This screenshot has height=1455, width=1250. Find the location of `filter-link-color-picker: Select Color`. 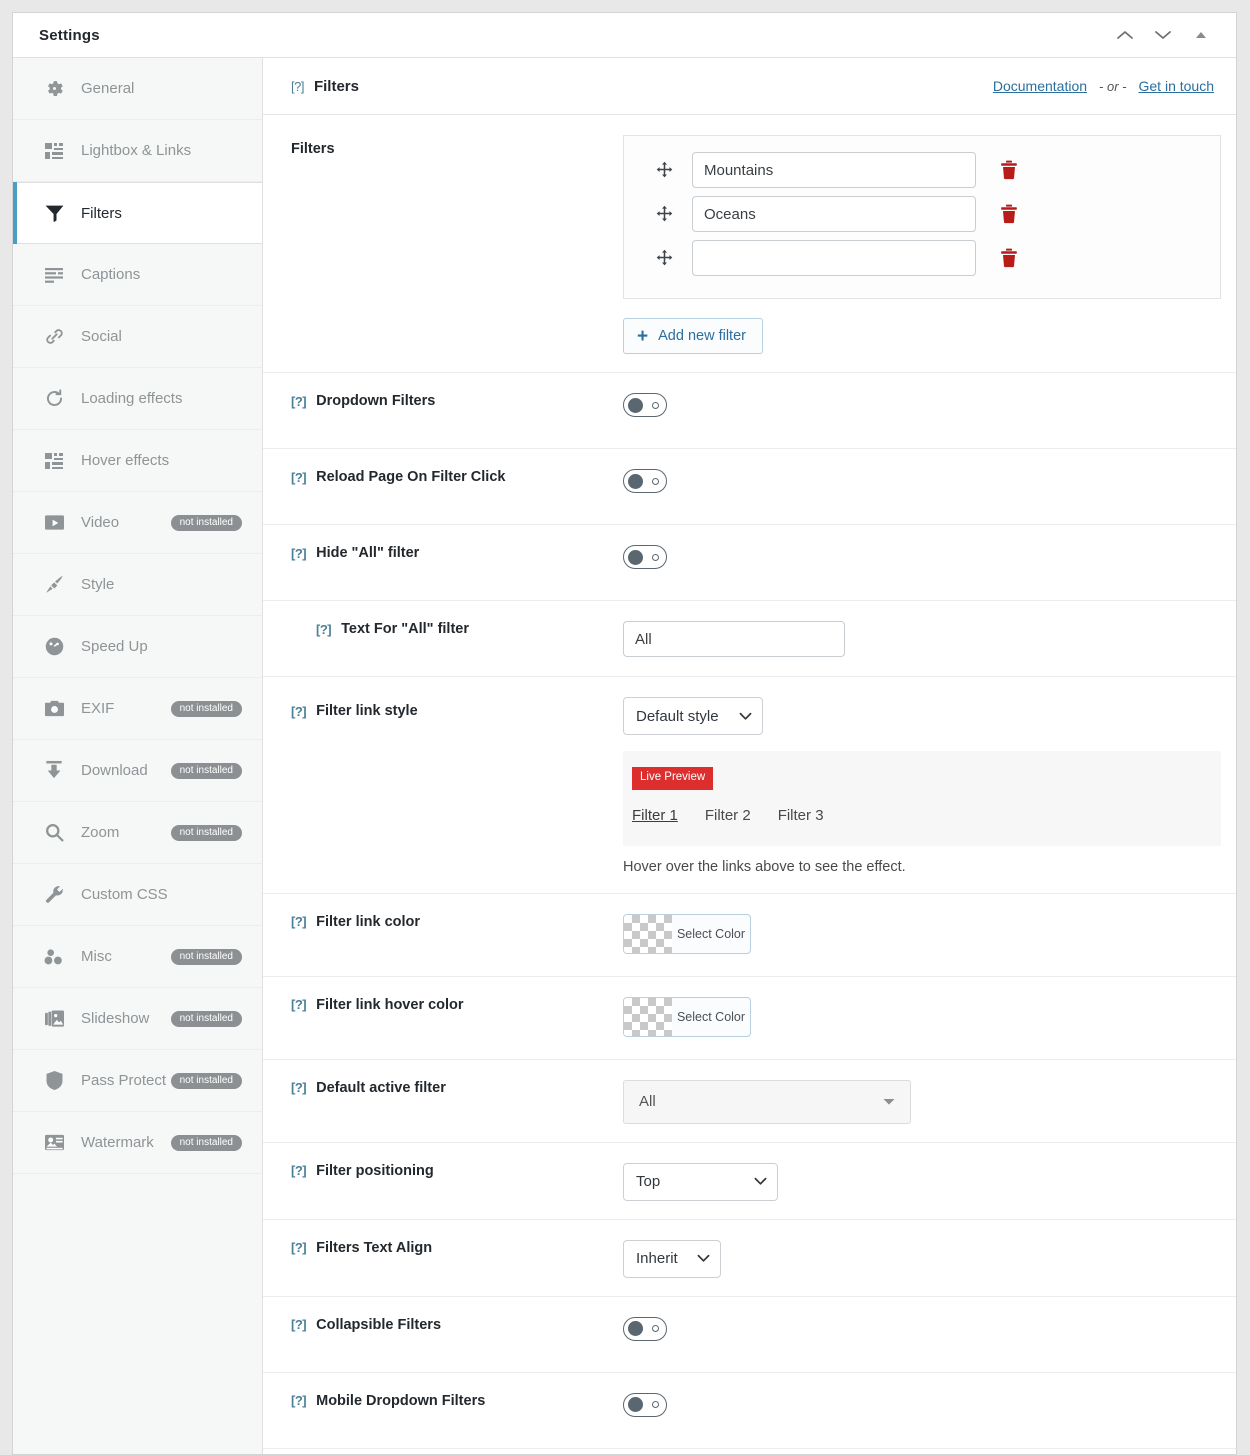

filter-link-color-picker: Select Color is located at coordinates (687, 933).